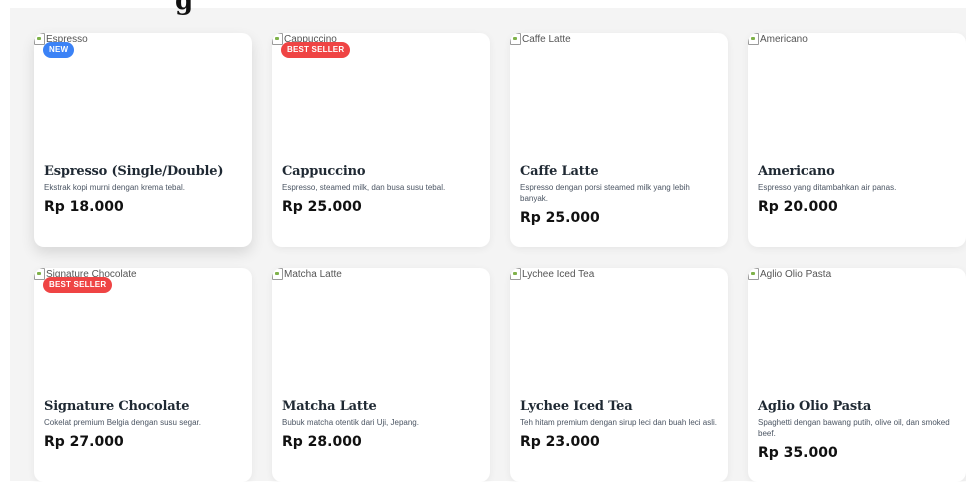 Image resolution: width=966 pixels, height=482 pixels. What do you see at coordinates (619, 95) in the screenshot?
I see `product-image: Caffe Latte` at bounding box center [619, 95].